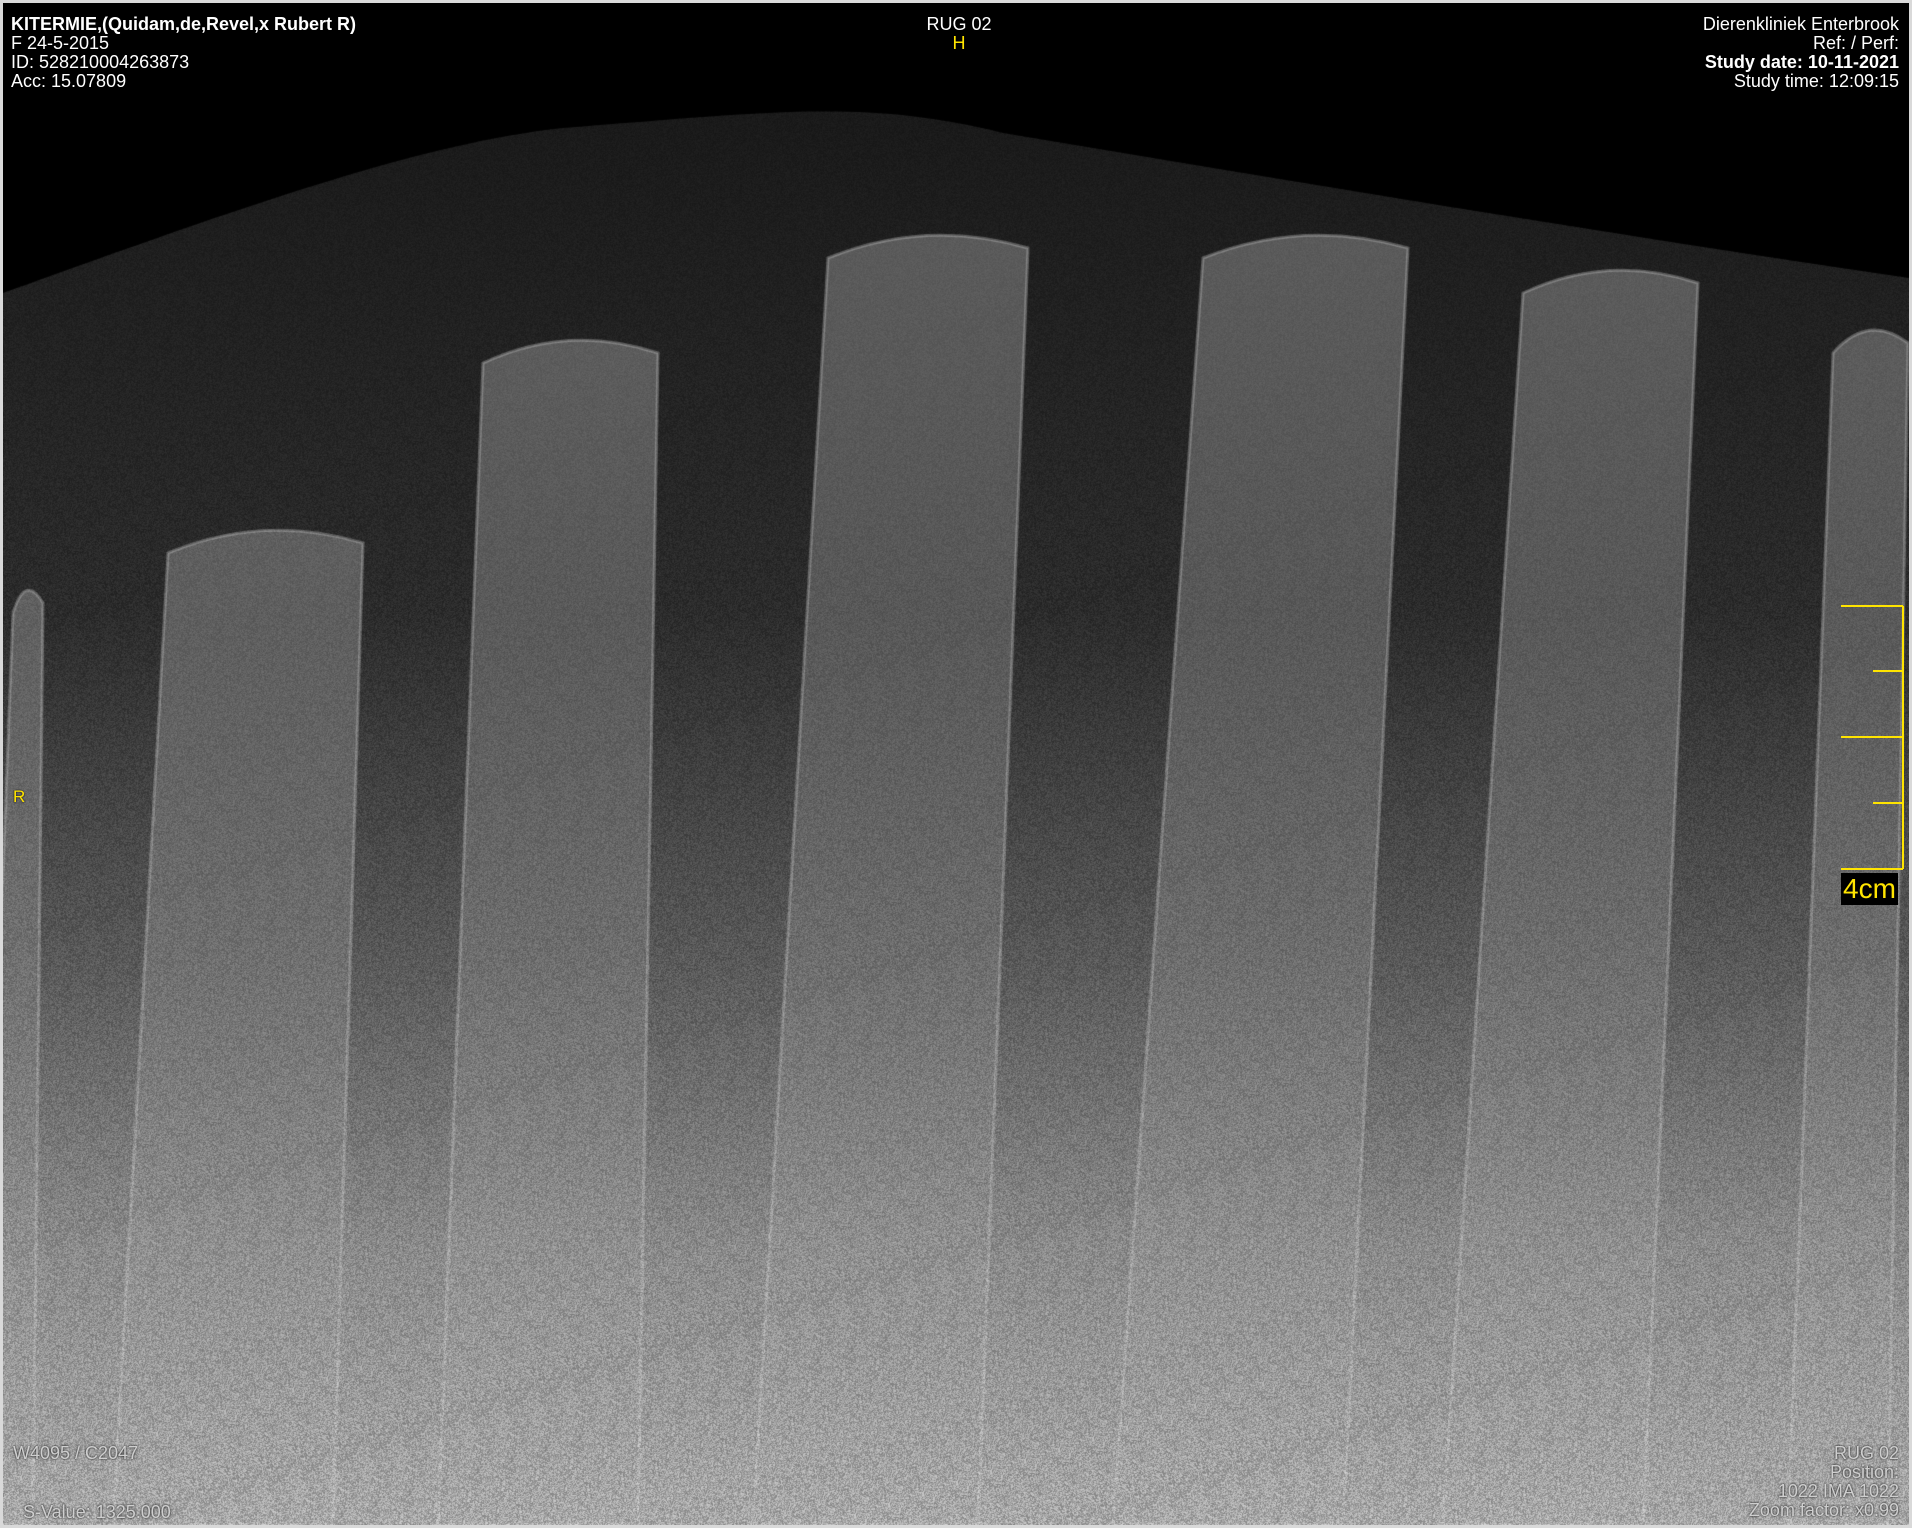  Describe the element at coordinates (1800, 24) in the screenshot. I see `clinic-name: Dierenkliniek Enterbrook` at that location.